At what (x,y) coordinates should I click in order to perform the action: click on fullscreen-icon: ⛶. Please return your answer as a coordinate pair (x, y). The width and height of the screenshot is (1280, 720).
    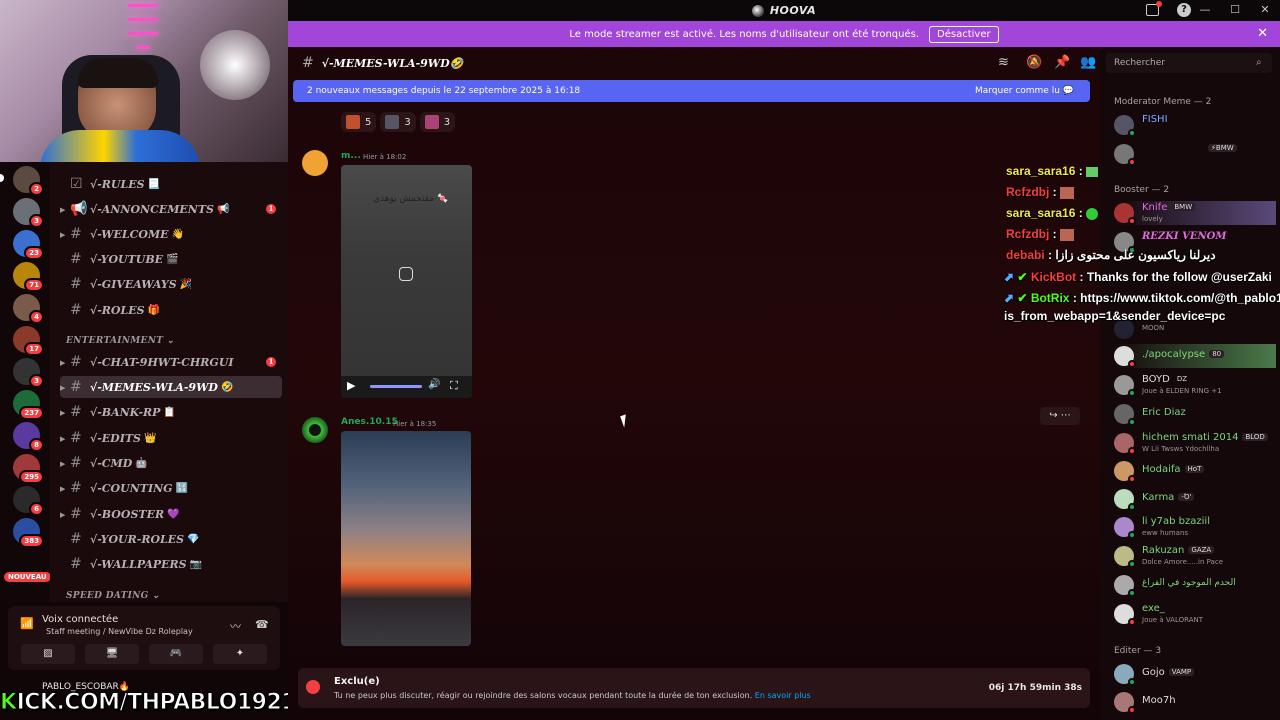
    Looking at the image, I should click on (454, 386).